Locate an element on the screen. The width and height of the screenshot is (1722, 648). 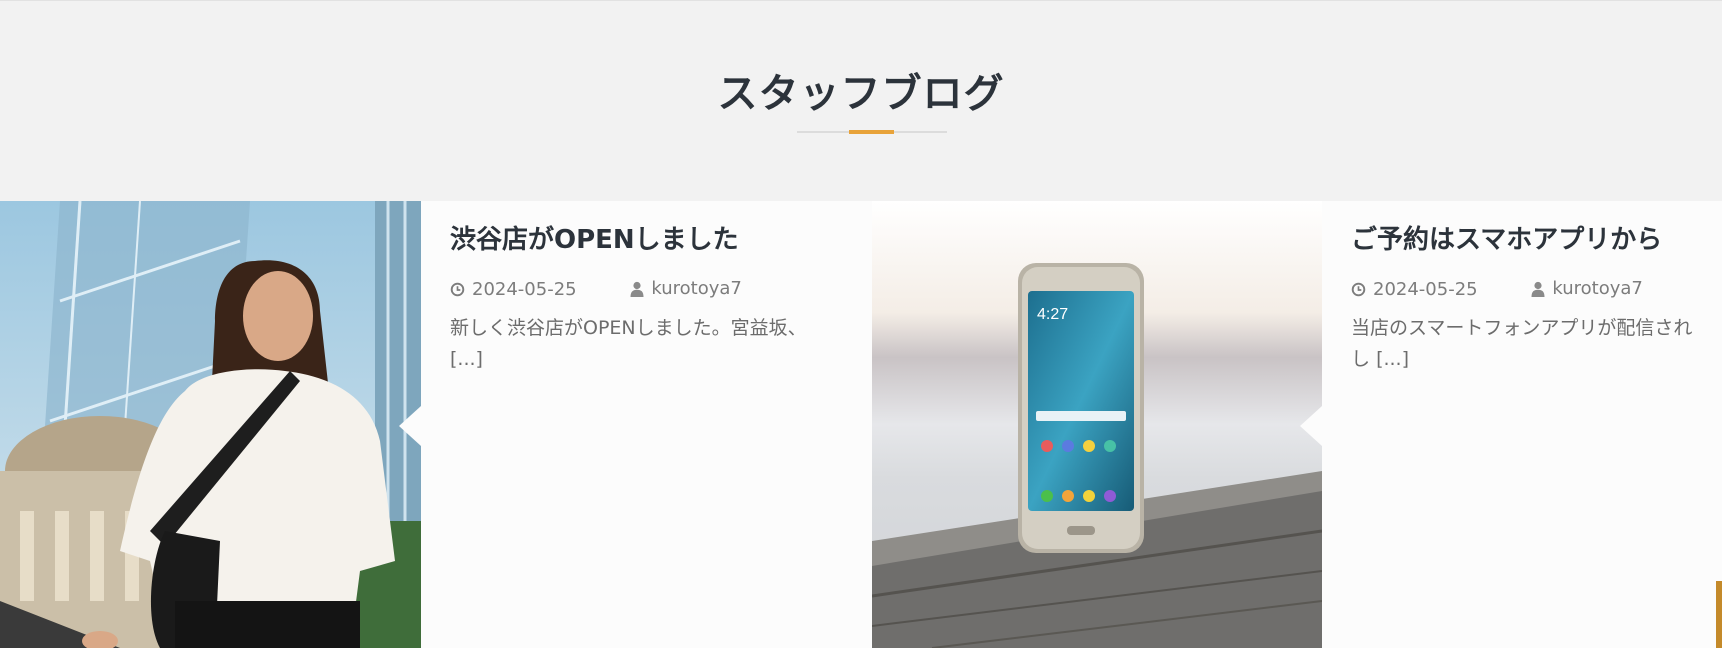
post-excerpt: 新しく渋谷店がOPENしました。宮益坂、 [...] is located at coordinates (650, 344).